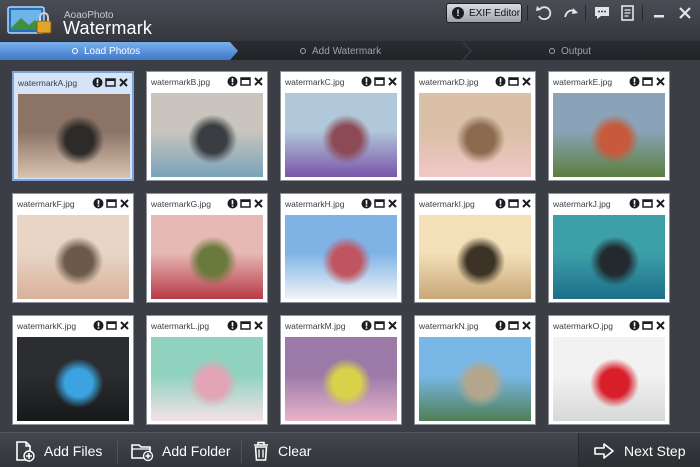  What do you see at coordinates (295, 450) in the screenshot?
I see `clear-label: Clear` at bounding box center [295, 450].